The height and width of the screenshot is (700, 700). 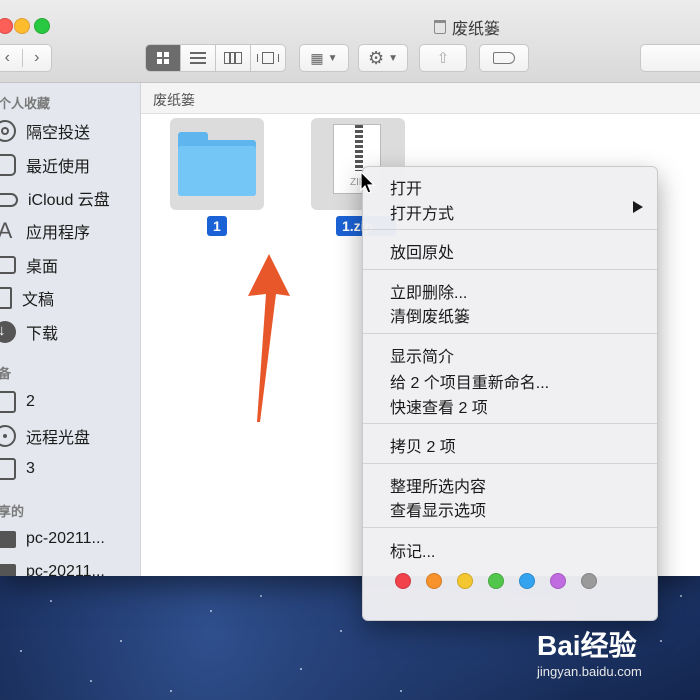 I want to click on menu-item-get-info: 显示简介, so click(x=422, y=355).